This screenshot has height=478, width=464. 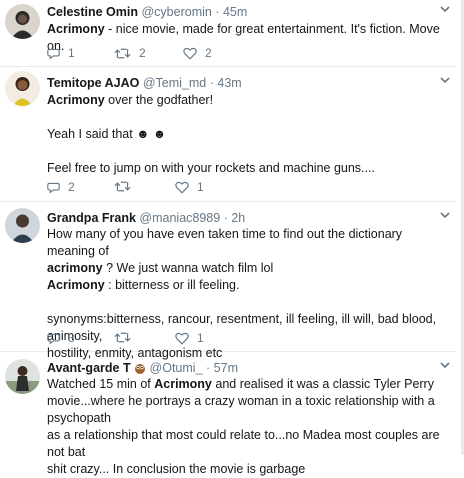 What do you see at coordinates (71, 338) in the screenshot?
I see `reply-count: 3` at bounding box center [71, 338].